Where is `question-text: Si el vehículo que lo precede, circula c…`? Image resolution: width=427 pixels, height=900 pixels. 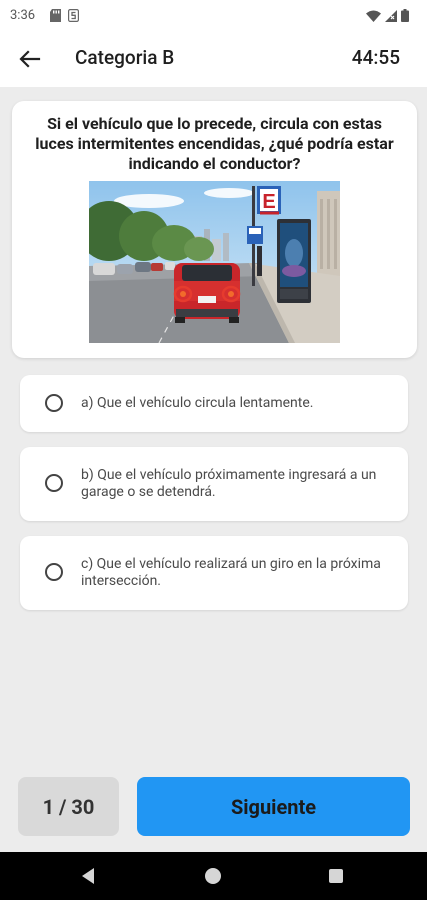
question-text: Si el vehículo que lo precede, circula c… is located at coordinates (214, 143).